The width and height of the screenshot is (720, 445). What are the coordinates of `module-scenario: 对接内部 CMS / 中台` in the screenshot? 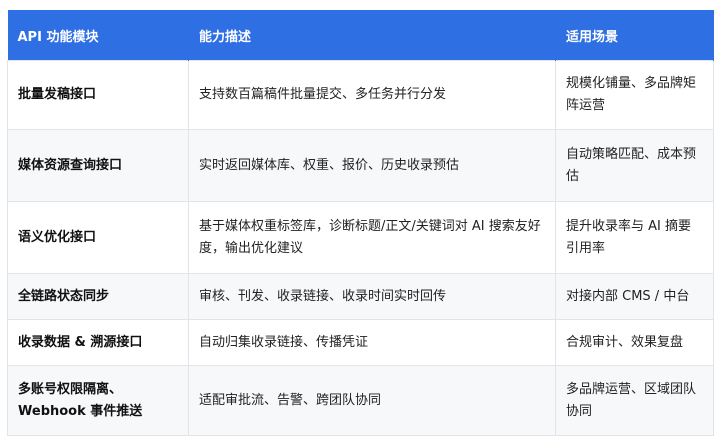 It's located at (634, 296).